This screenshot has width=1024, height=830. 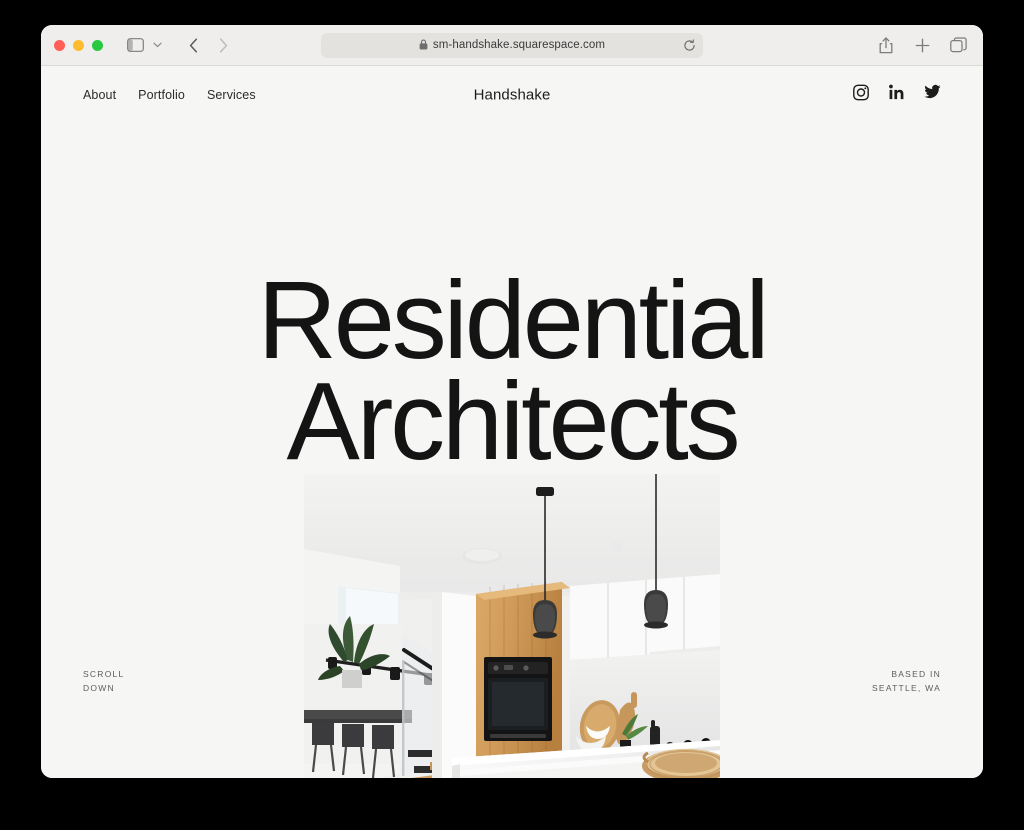 What do you see at coordinates (513, 320) in the screenshot?
I see `hero-line-1: Residential` at bounding box center [513, 320].